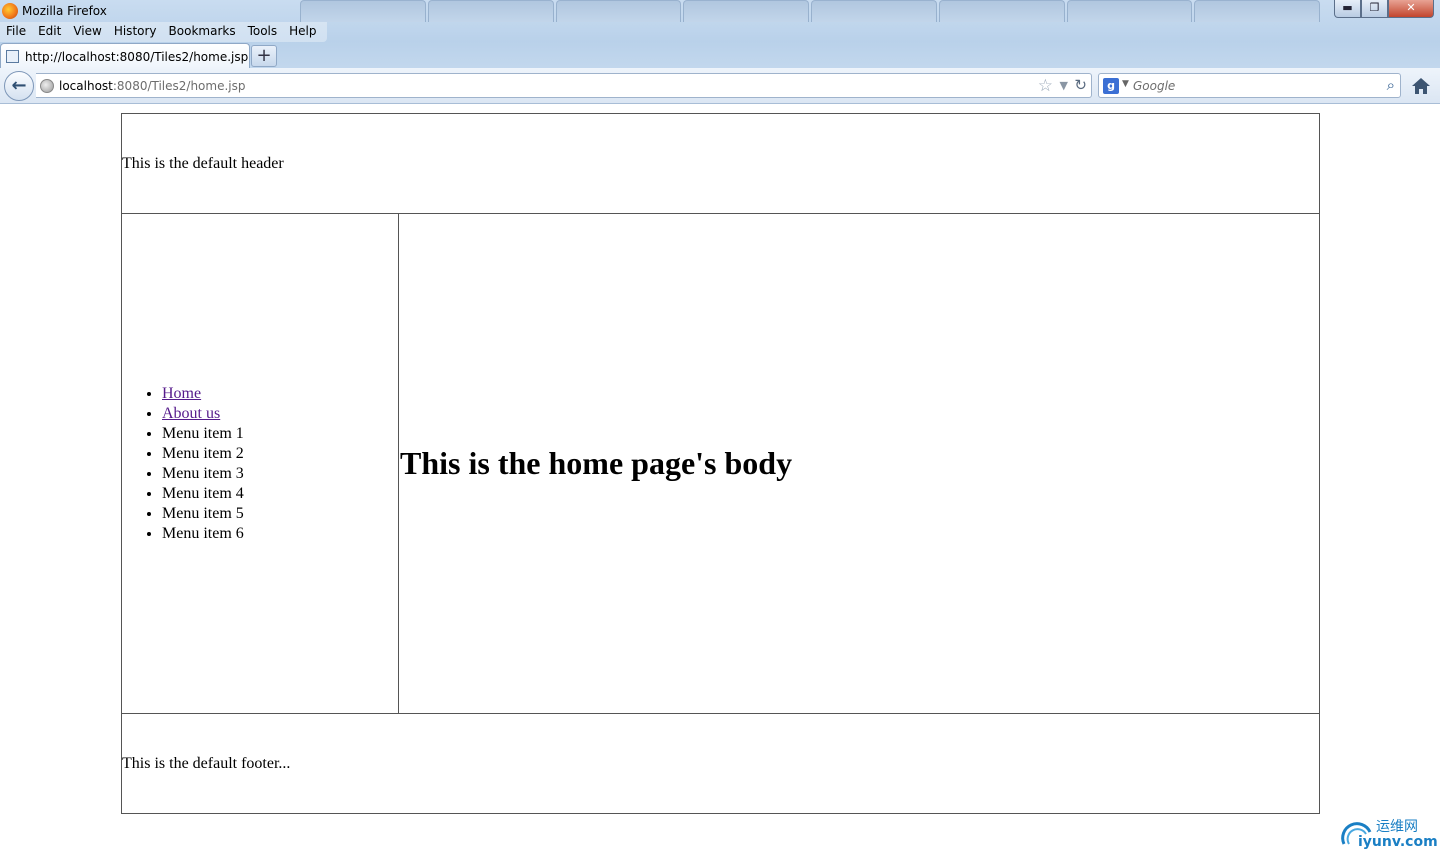 This screenshot has height=860, width=1440. What do you see at coordinates (1347, 9) in the screenshot?
I see `minimize-button: ▬` at bounding box center [1347, 9].